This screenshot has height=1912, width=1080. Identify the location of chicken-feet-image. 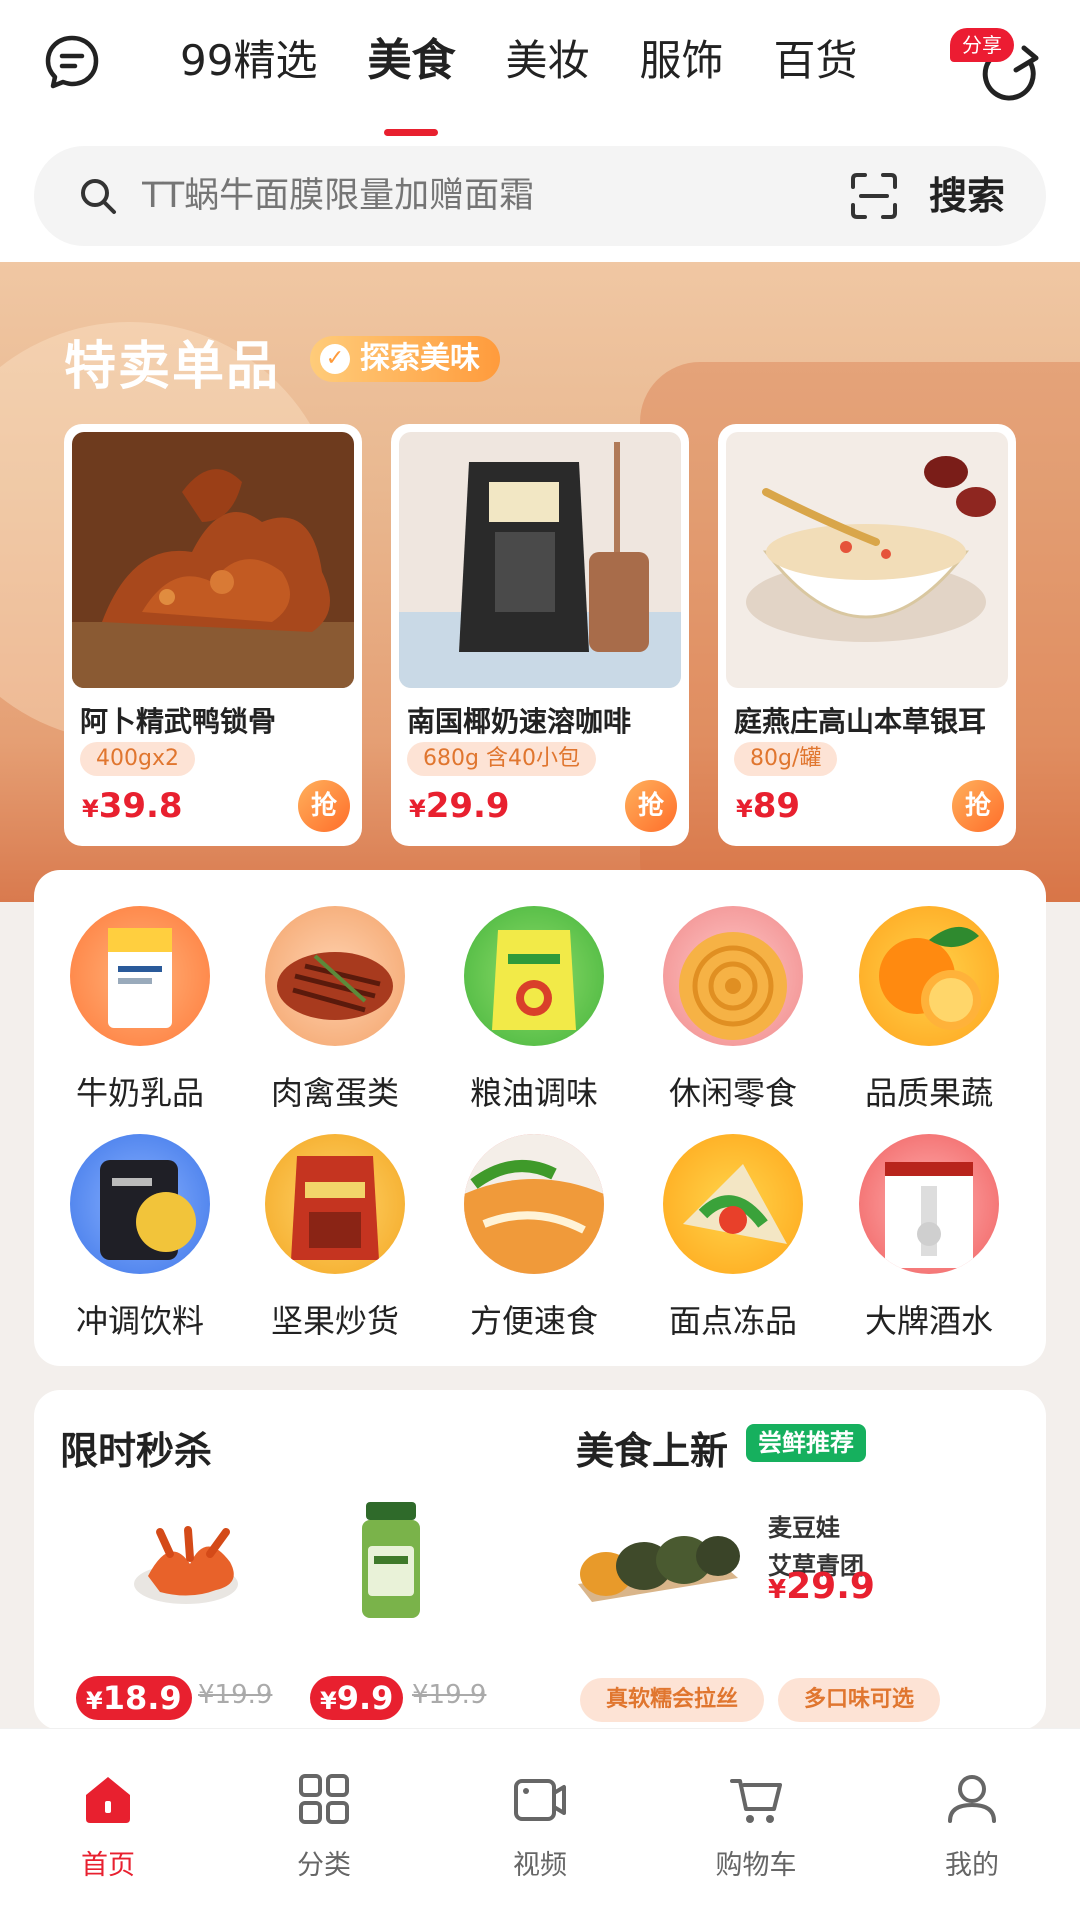
(190, 1564).